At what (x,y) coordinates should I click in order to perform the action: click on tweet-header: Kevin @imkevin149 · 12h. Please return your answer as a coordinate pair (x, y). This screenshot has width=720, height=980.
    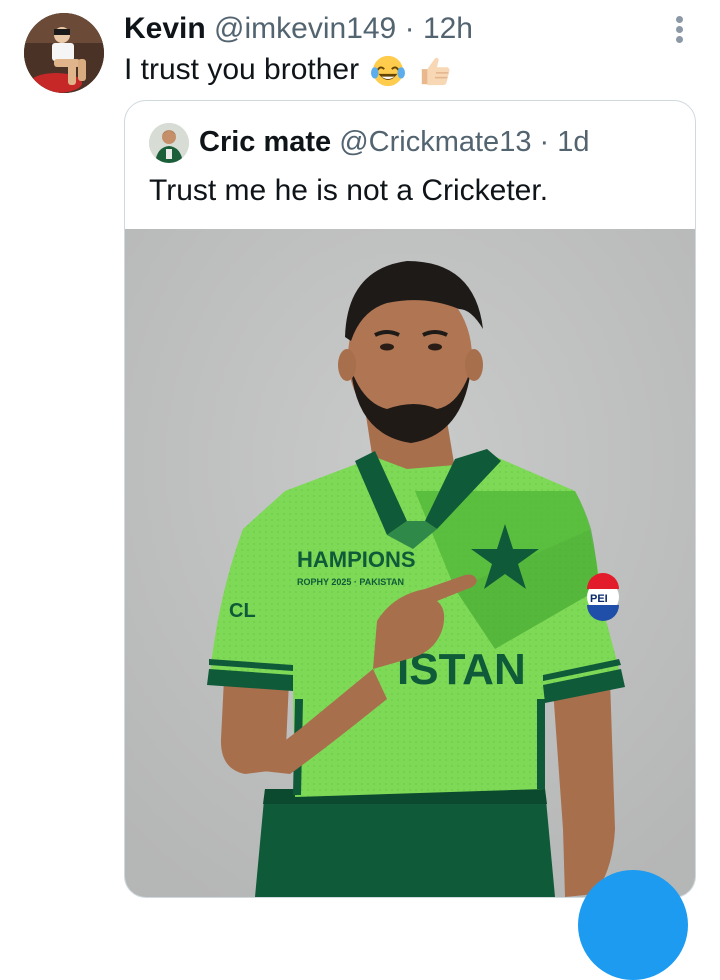
    Looking at the image, I should click on (298, 29).